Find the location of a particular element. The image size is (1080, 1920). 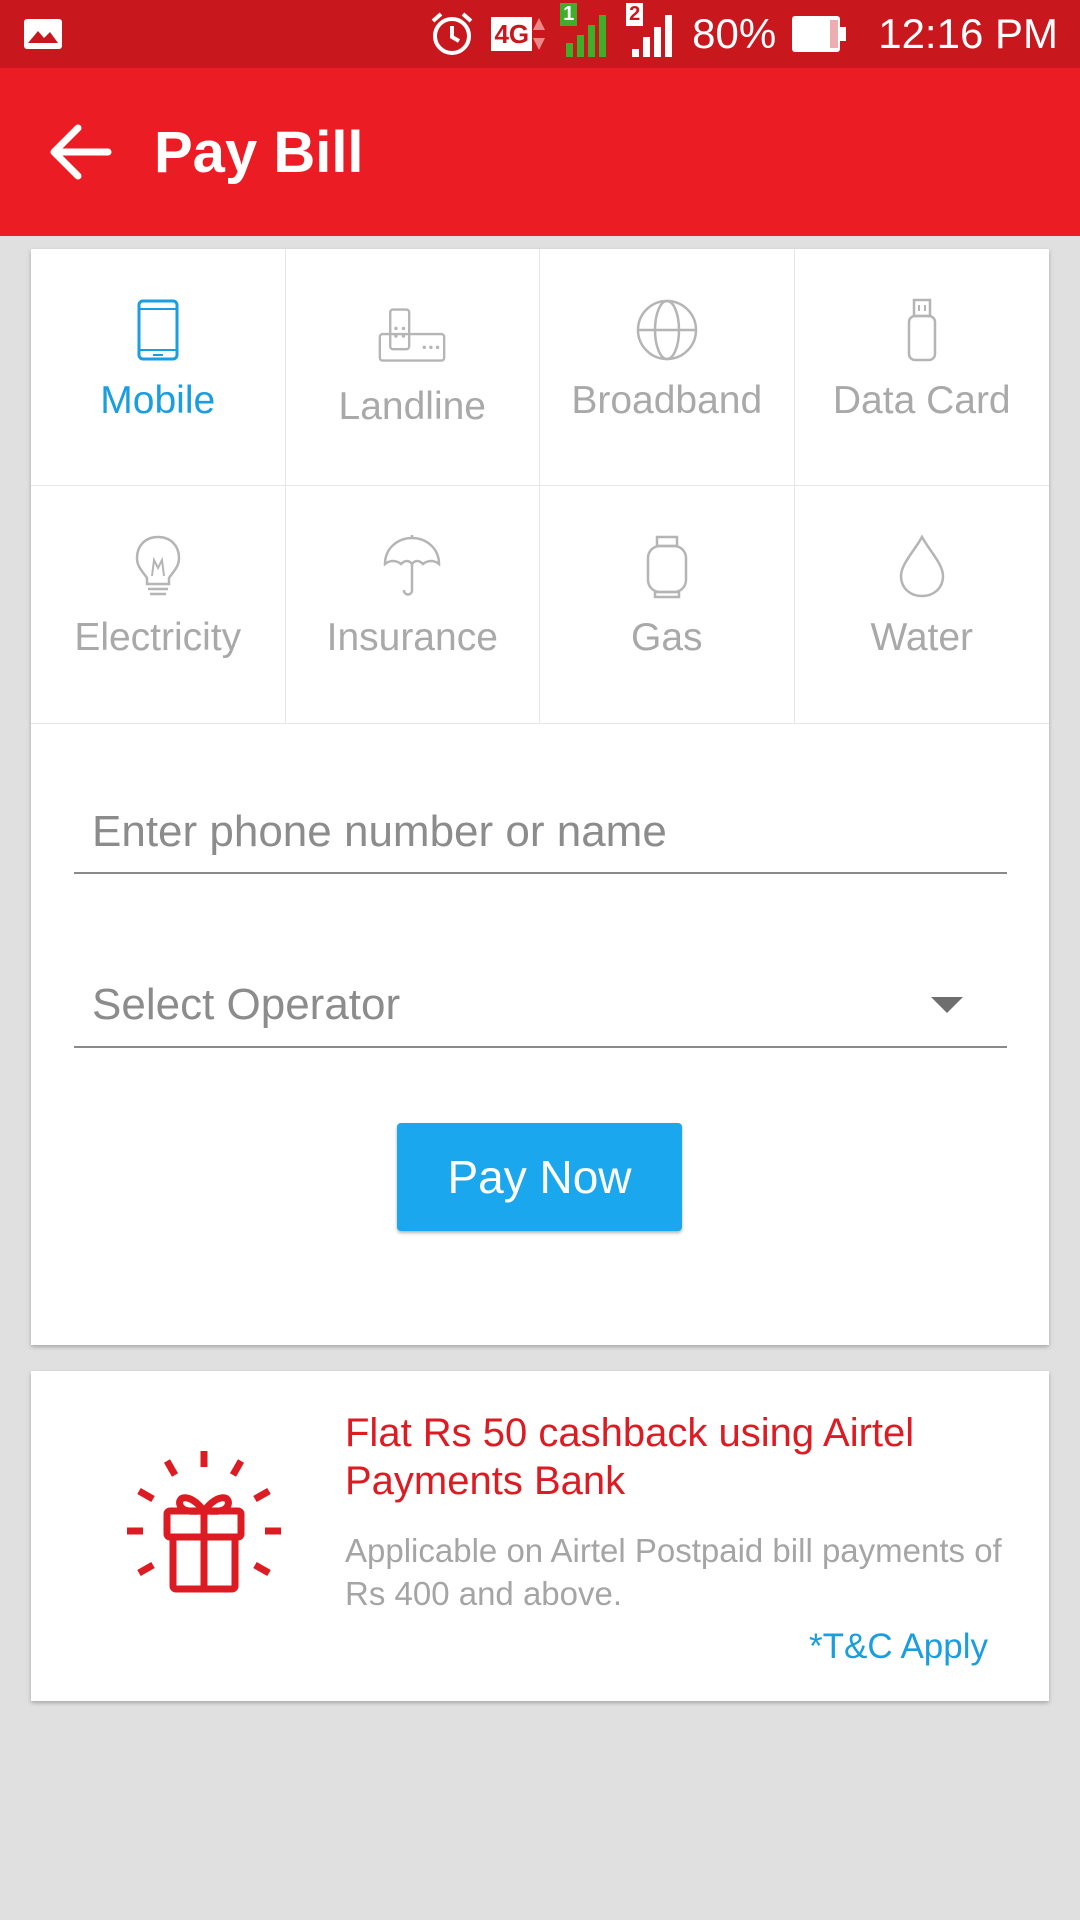

category-broadband: Broadband is located at coordinates (667, 367).